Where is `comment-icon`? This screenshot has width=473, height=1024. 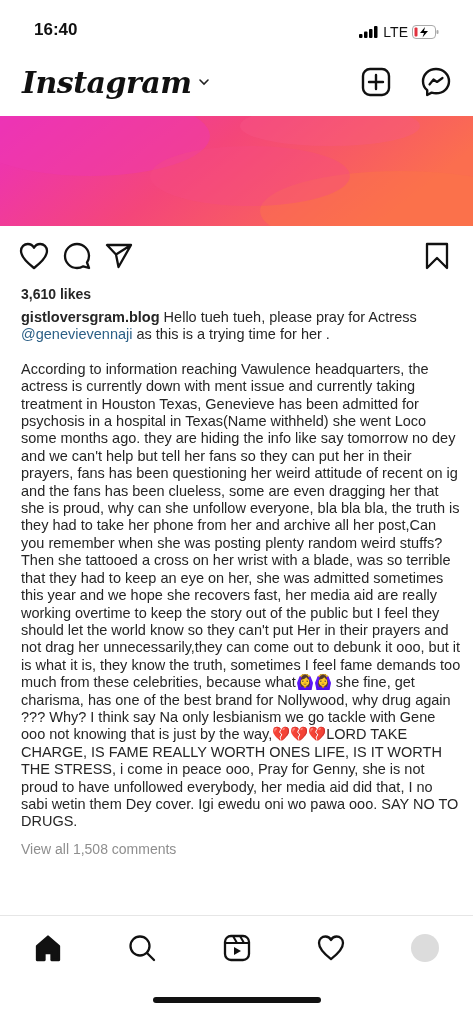
comment-icon is located at coordinates (77, 256).